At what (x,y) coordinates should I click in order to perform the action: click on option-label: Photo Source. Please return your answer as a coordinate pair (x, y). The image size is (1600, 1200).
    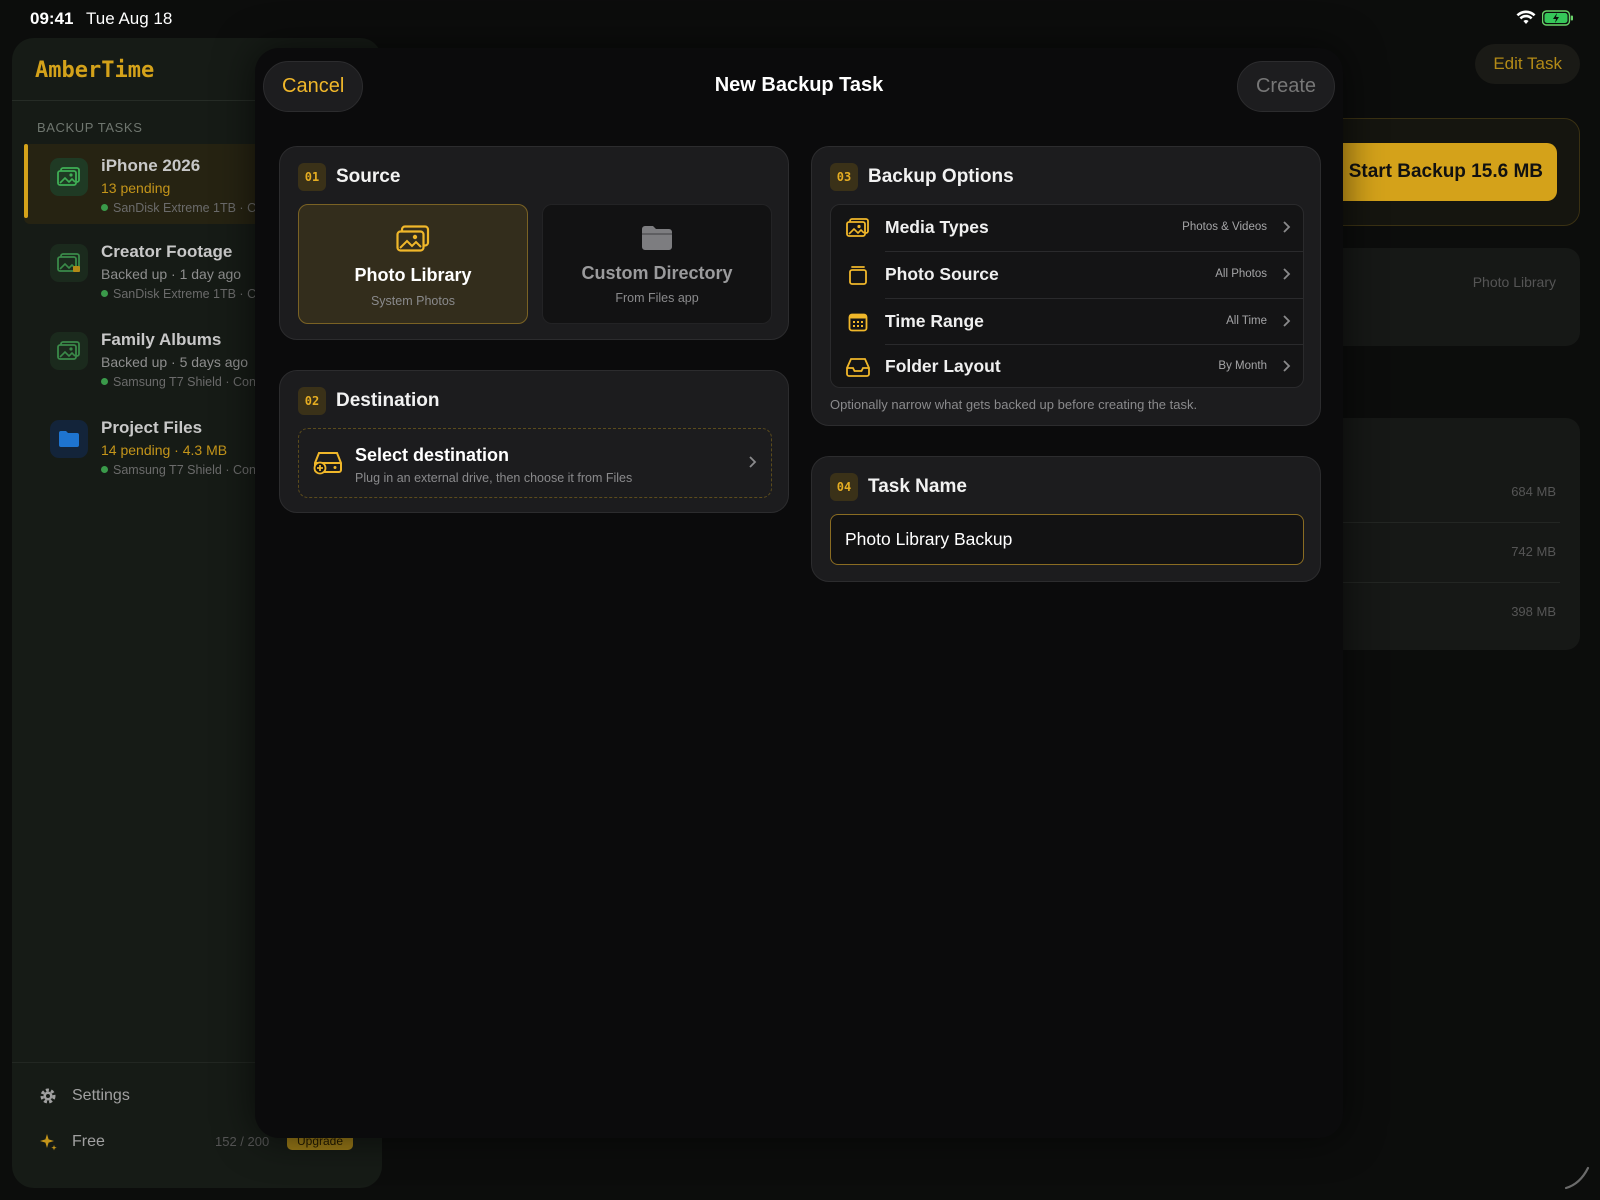
    Looking at the image, I should click on (942, 274).